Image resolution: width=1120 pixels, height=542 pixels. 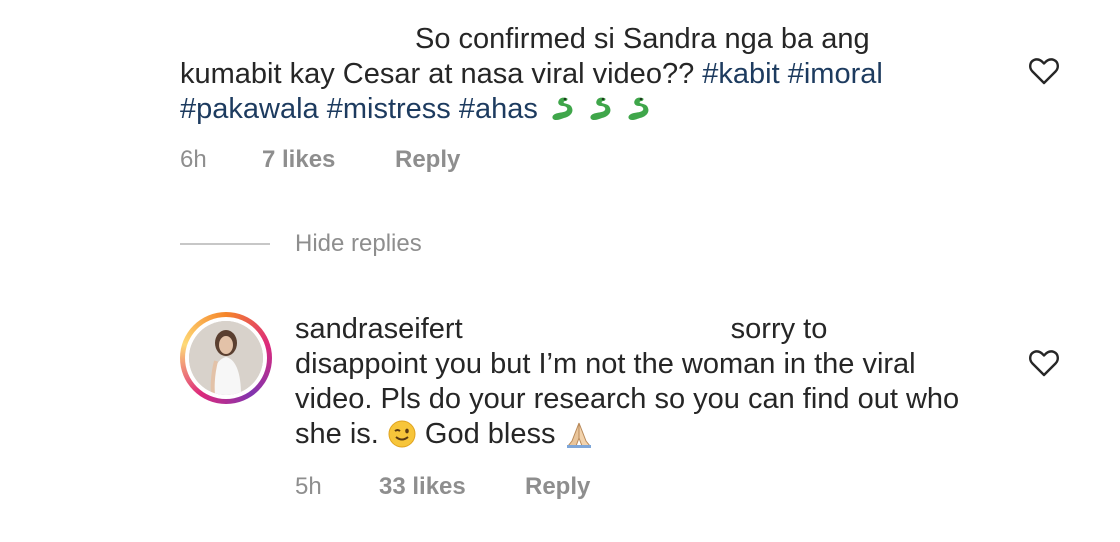 I want to click on thread-divider, so click(x=225, y=244).